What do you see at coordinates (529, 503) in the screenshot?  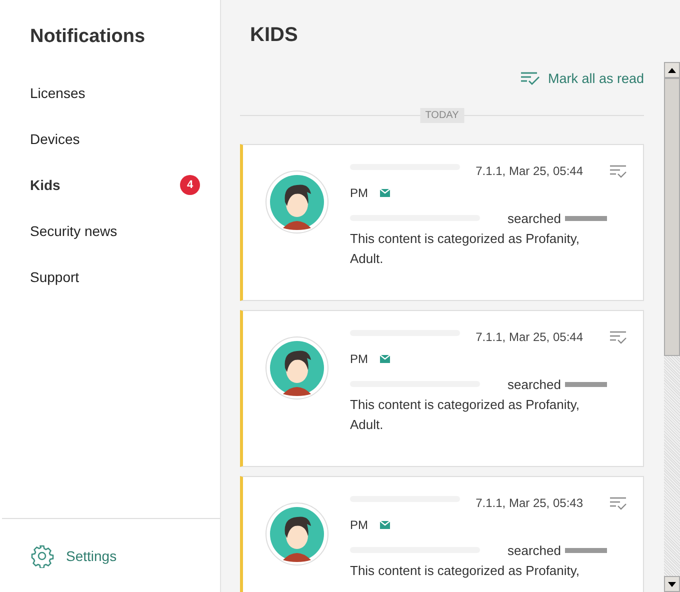 I see `notification-time: 7.1.1, Mar 25, 05:43` at bounding box center [529, 503].